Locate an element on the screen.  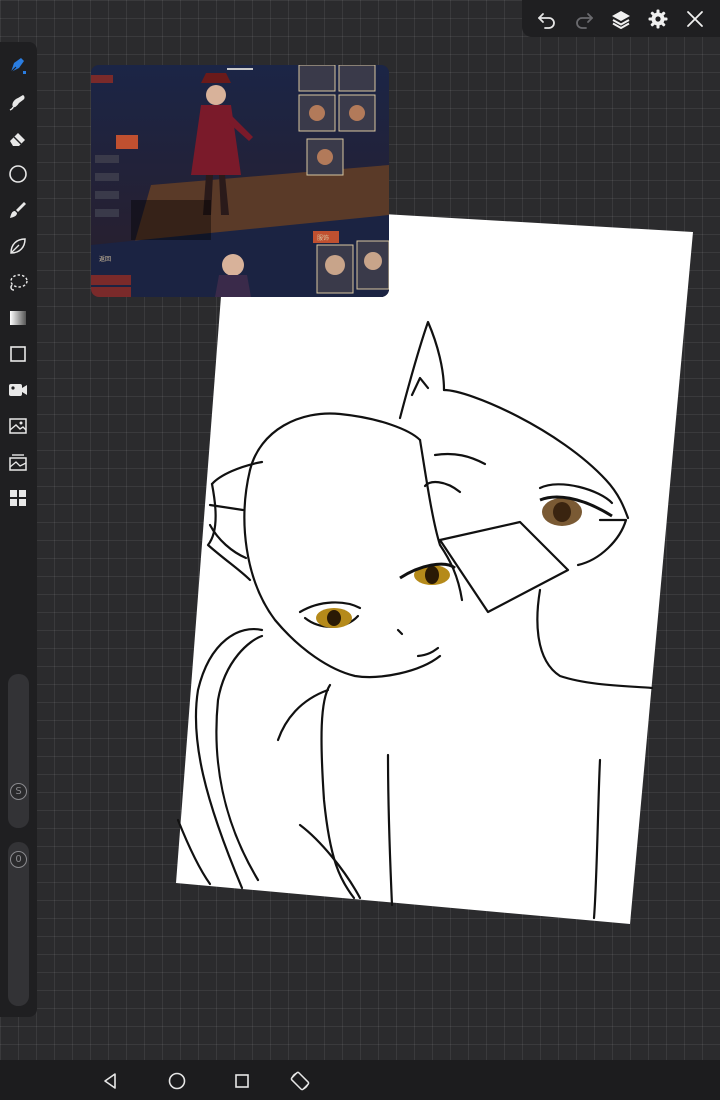
home-circle-icon is located at coordinates (177, 1081).